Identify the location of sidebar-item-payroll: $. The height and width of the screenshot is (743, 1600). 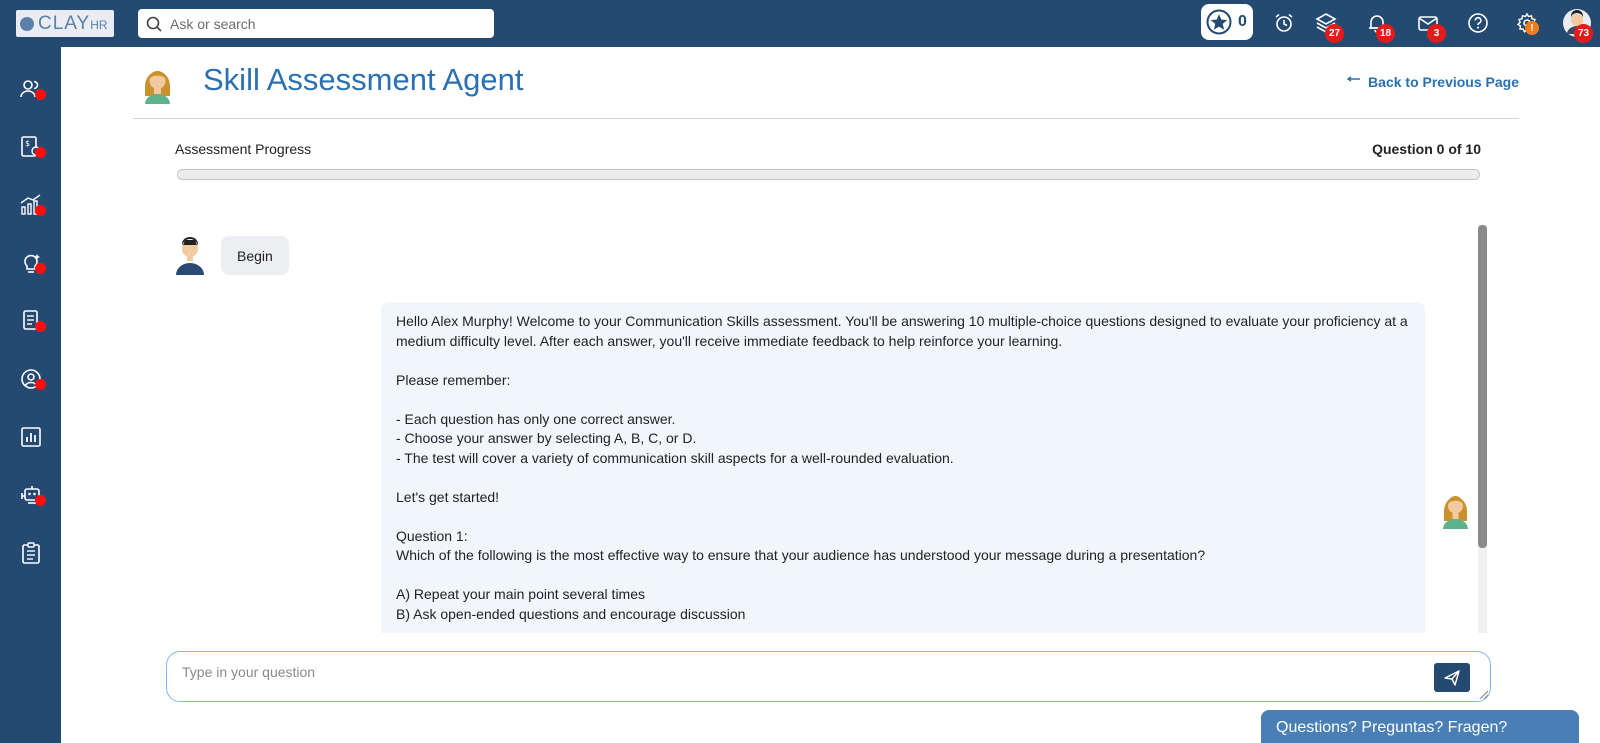
(31, 147).